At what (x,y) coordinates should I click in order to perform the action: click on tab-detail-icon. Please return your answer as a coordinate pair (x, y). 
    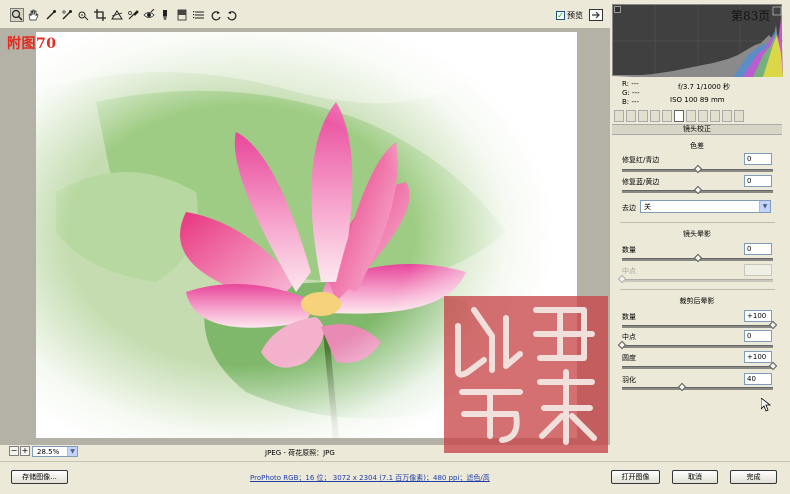
    Looking at the image, I should click on (643, 116).